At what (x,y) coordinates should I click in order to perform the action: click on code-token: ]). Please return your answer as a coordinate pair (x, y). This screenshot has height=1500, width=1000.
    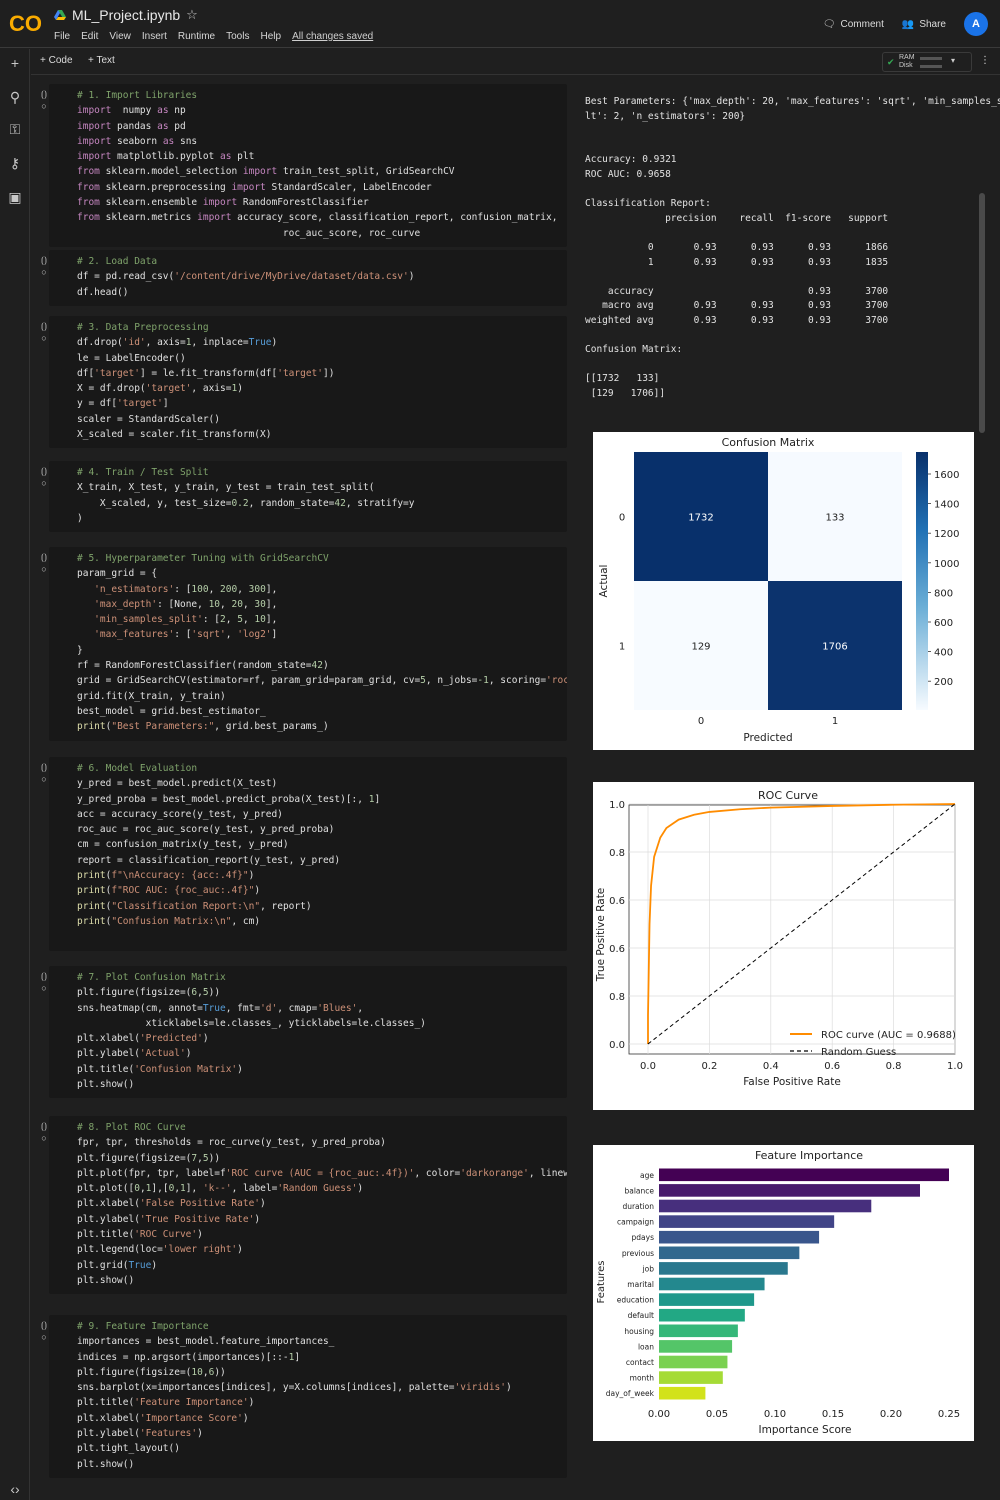
    Looking at the image, I should click on (328, 373).